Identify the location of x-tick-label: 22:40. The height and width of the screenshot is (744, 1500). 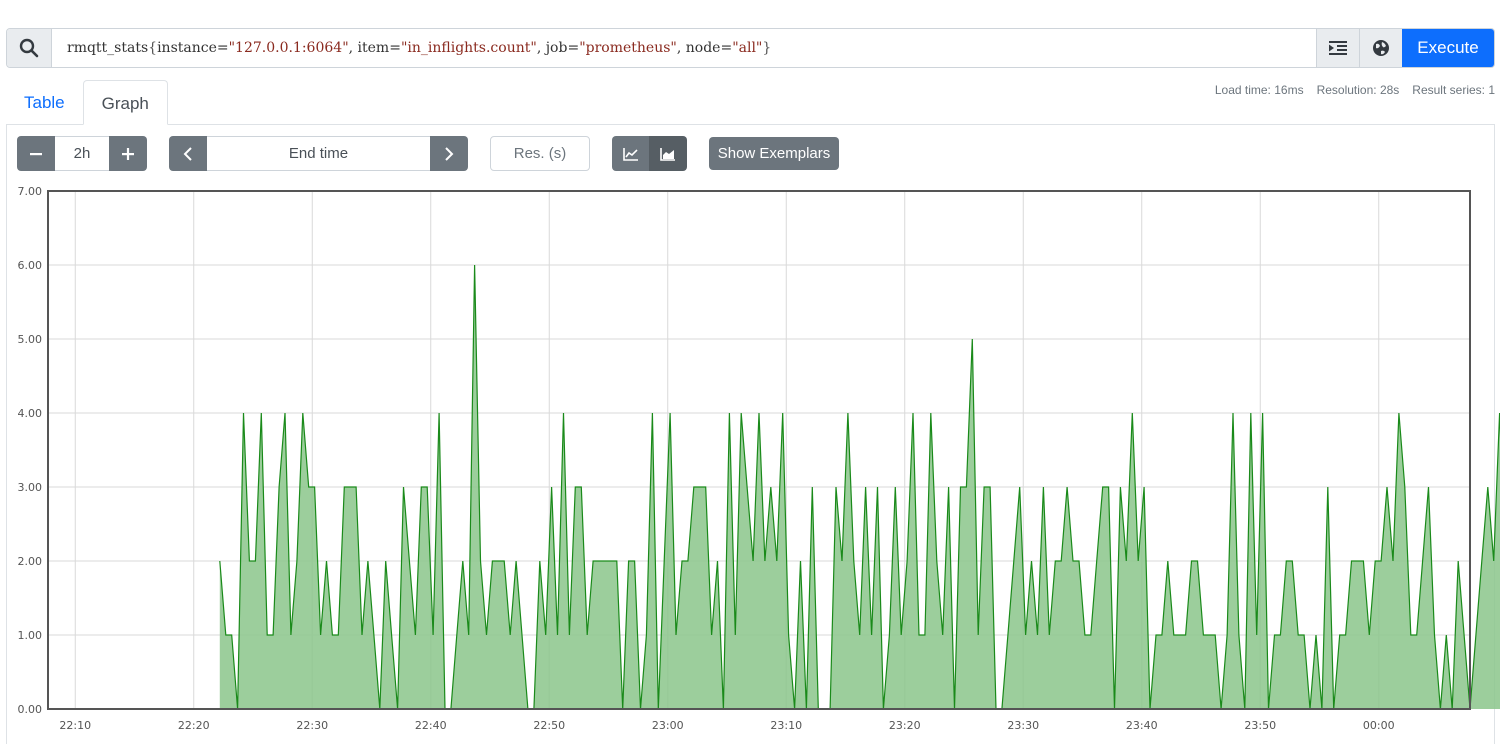
(431, 725).